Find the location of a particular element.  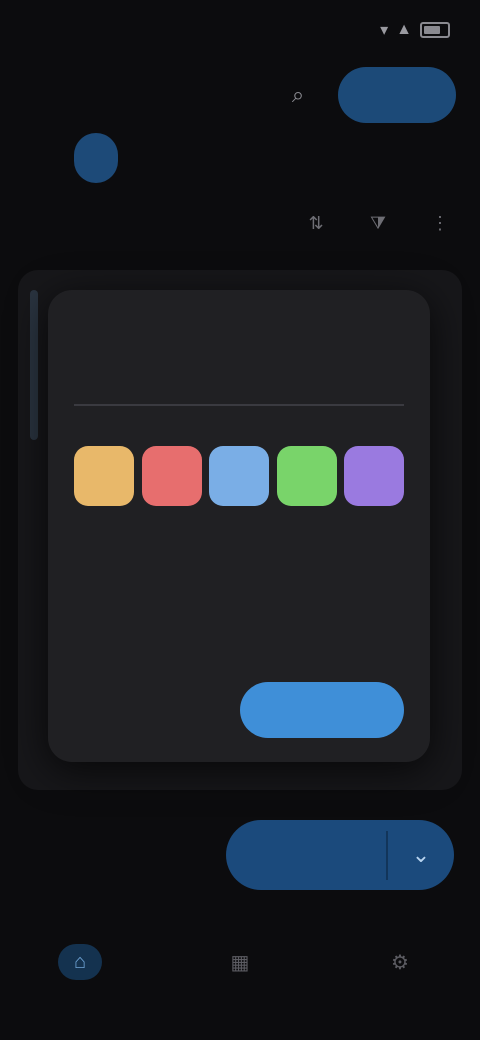

sort-icon: ⇅ is located at coordinates (316, 223).